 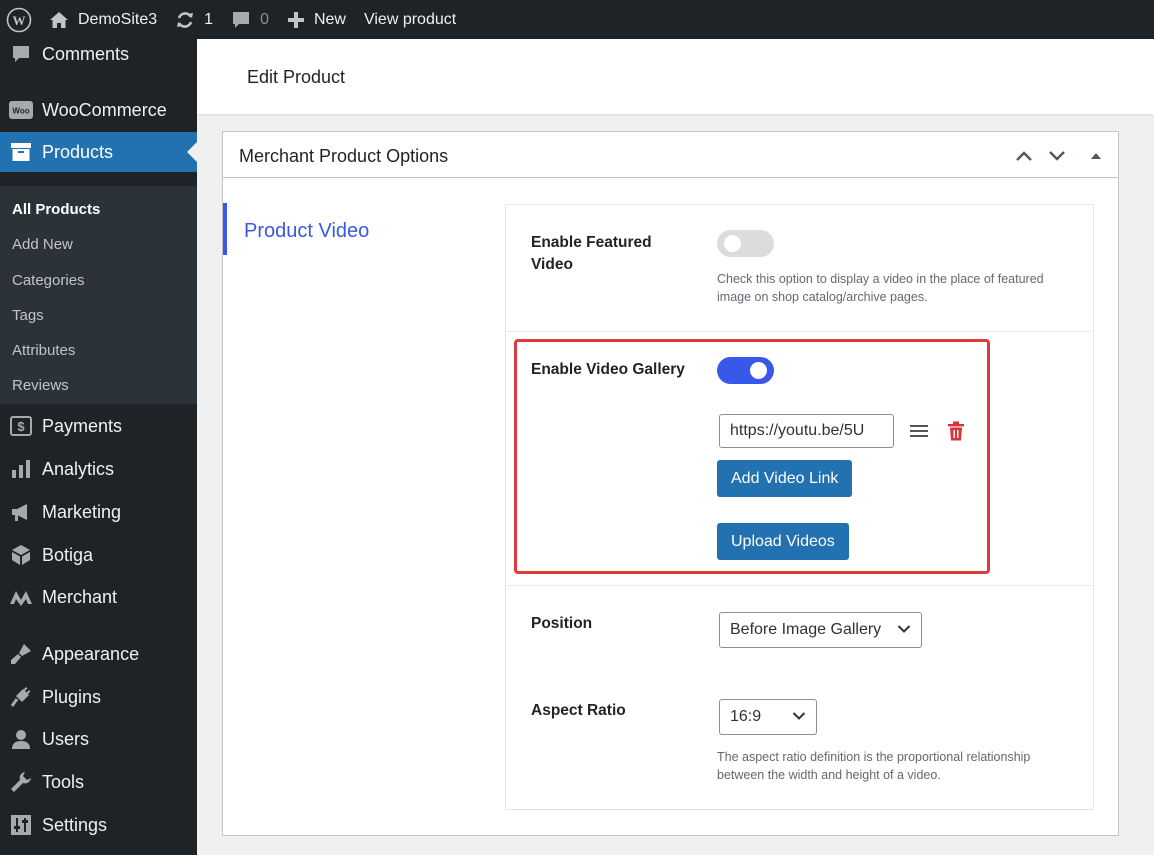 What do you see at coordinates (295, 19) in the screenshot?
I see `plus-icon` at bounding box center [295, 19].